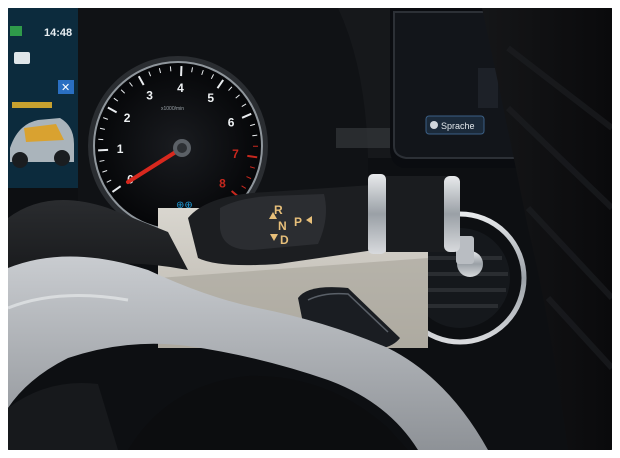 Image resolution: width=620 pixels, height=458 pixels. What do you see at coordinates (47, 98) in the screenshot?
I see `left-cluster-display: 14:48 ✕` at bounding box center [47, 98].